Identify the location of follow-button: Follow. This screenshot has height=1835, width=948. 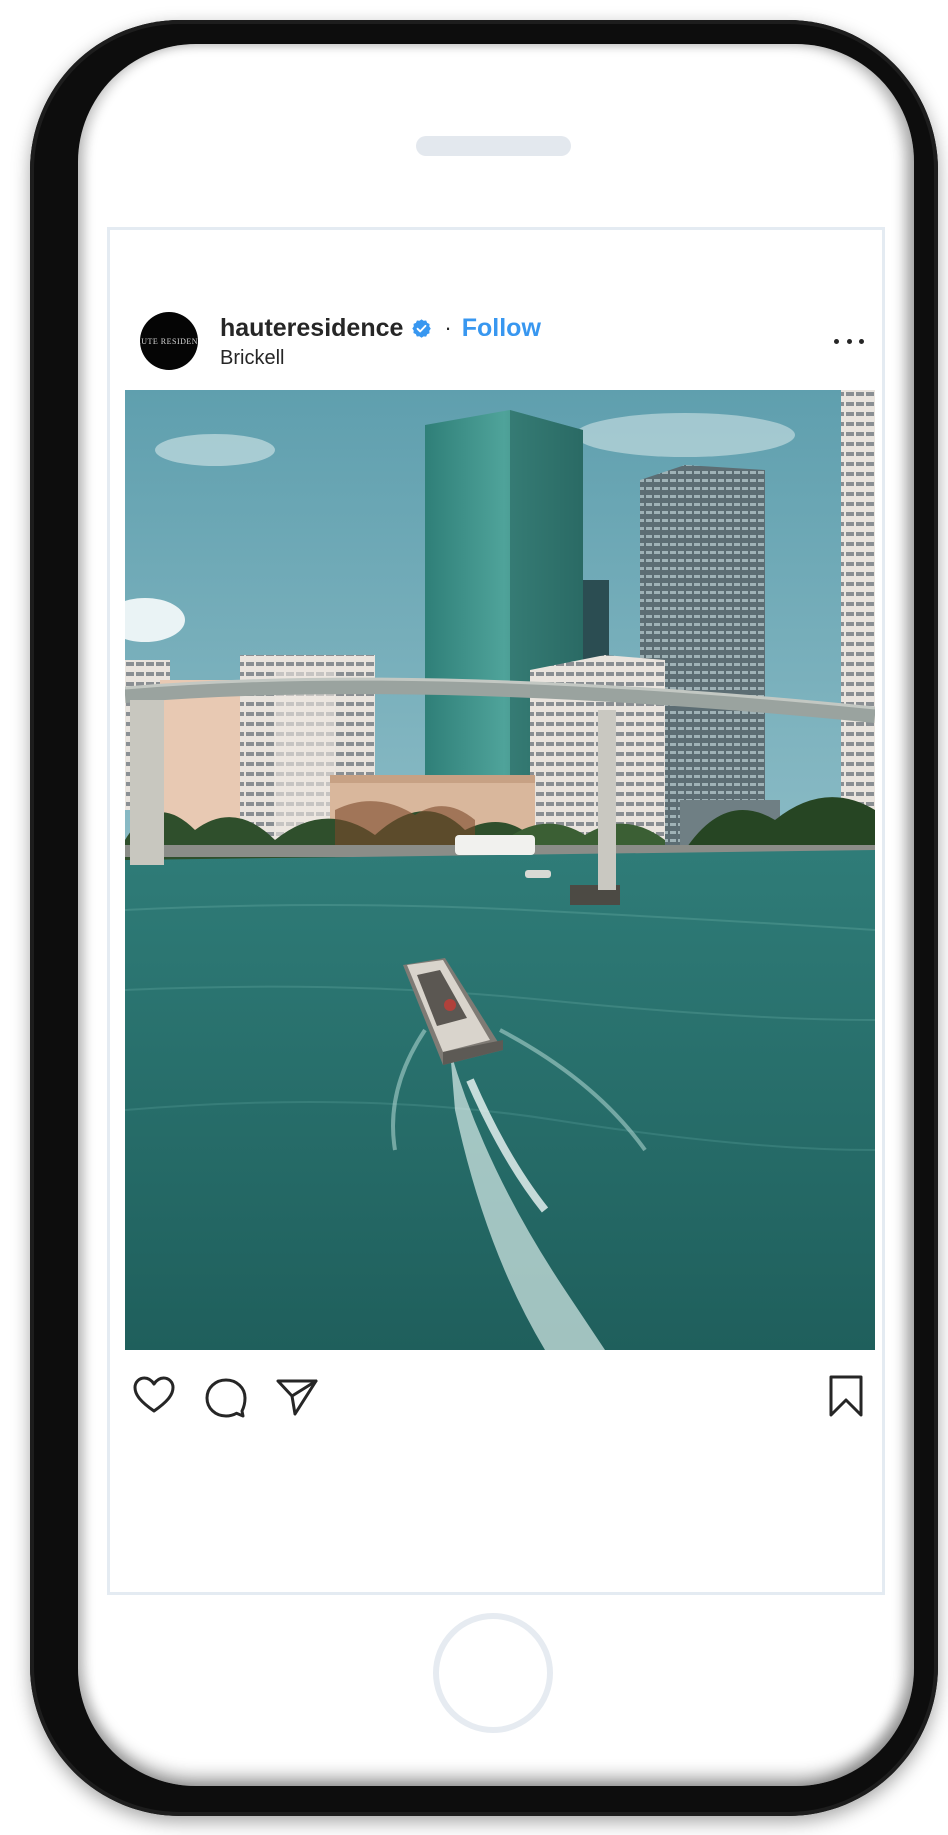
(501, 328).